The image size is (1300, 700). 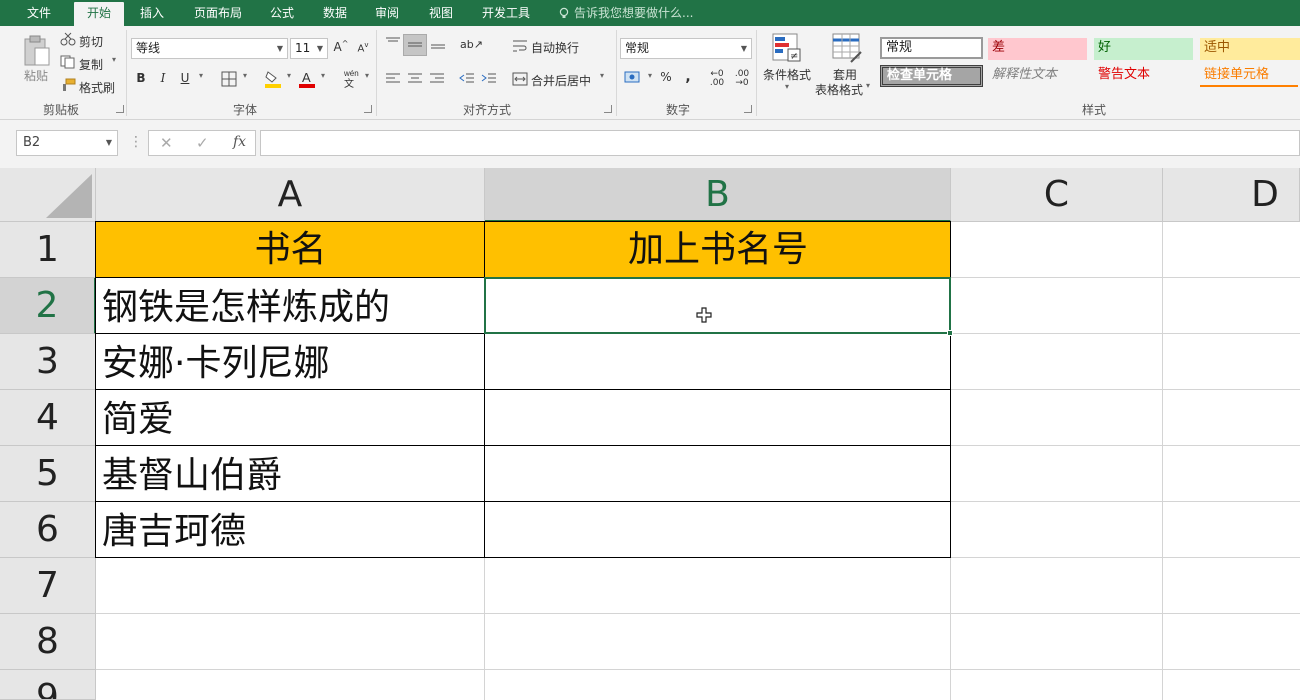 What do you see at coordinates (229, 79) in the screenshot?
I see `borders-icon` at bounding box center [229, 79].